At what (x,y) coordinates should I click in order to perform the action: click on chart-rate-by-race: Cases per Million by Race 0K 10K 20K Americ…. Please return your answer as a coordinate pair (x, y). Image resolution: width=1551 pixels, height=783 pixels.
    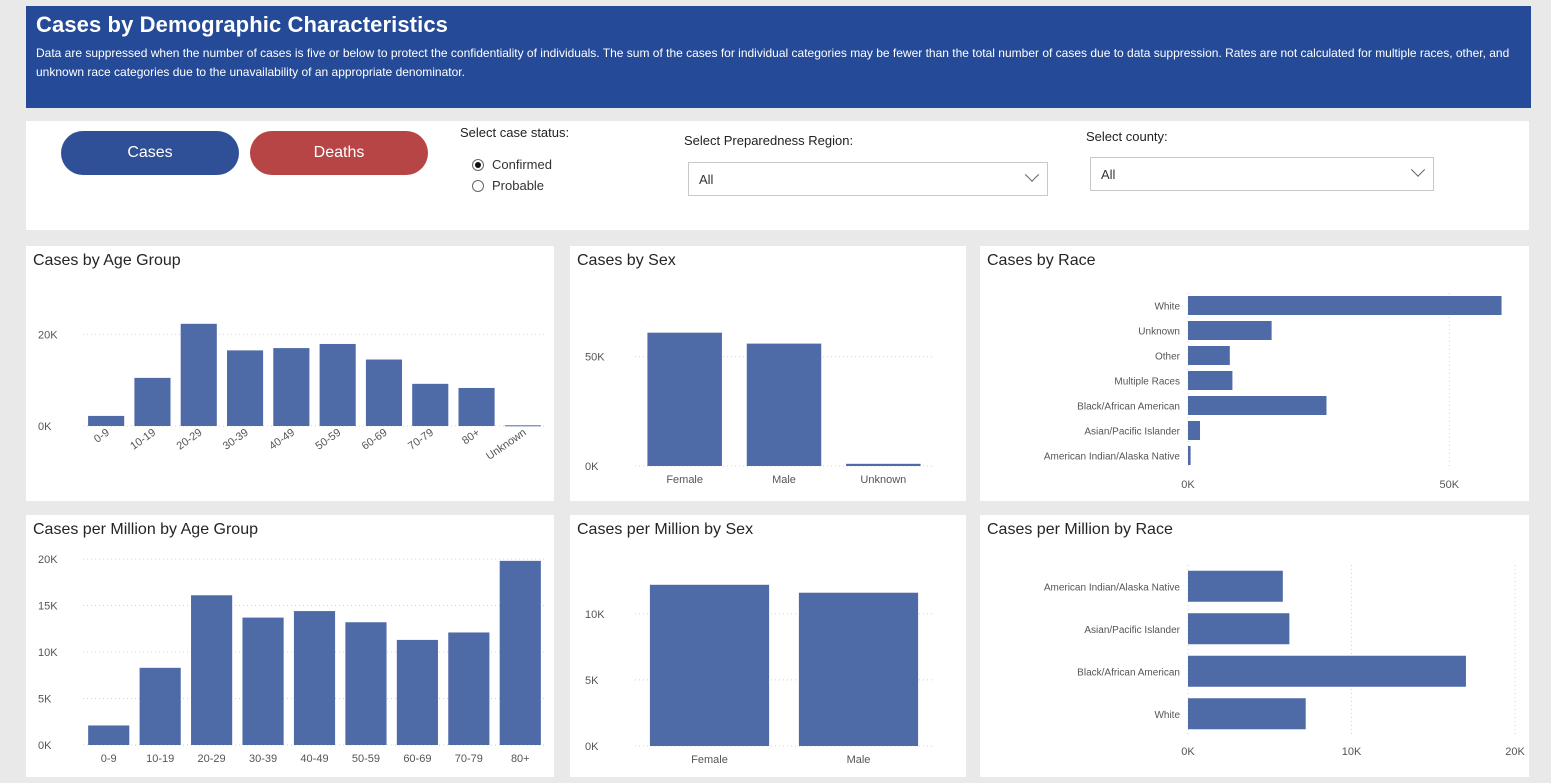
    Looking at the image, I should click on (1254, 646).